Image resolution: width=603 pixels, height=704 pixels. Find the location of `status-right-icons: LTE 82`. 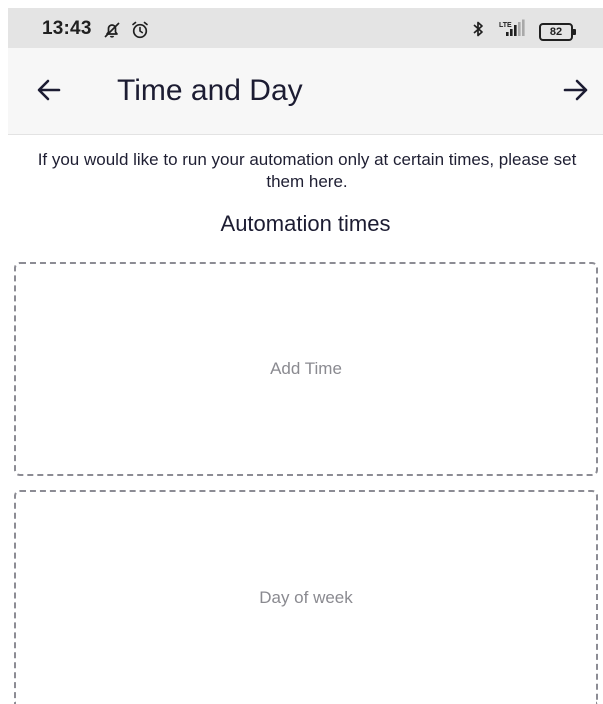

status-right-icons: LTE 82 is located at coordinates (523, 31).